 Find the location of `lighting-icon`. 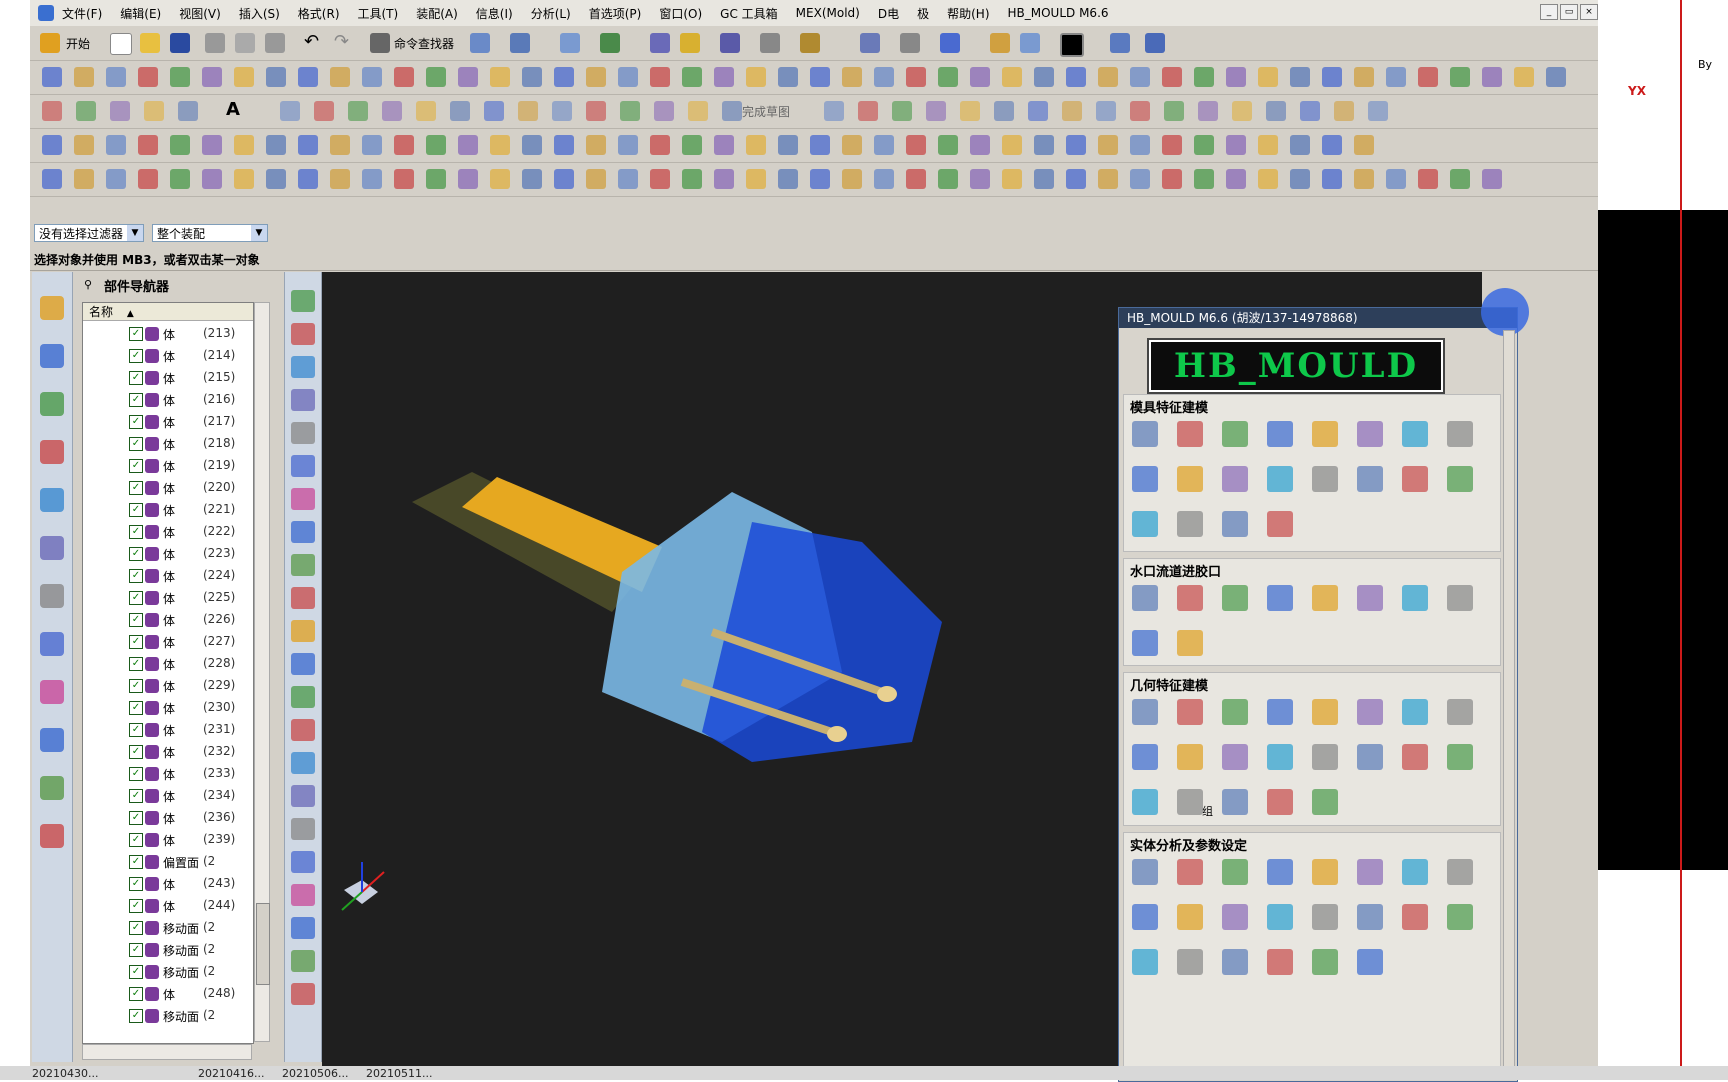

lighting-icon is located at coordinates (1000, 43).